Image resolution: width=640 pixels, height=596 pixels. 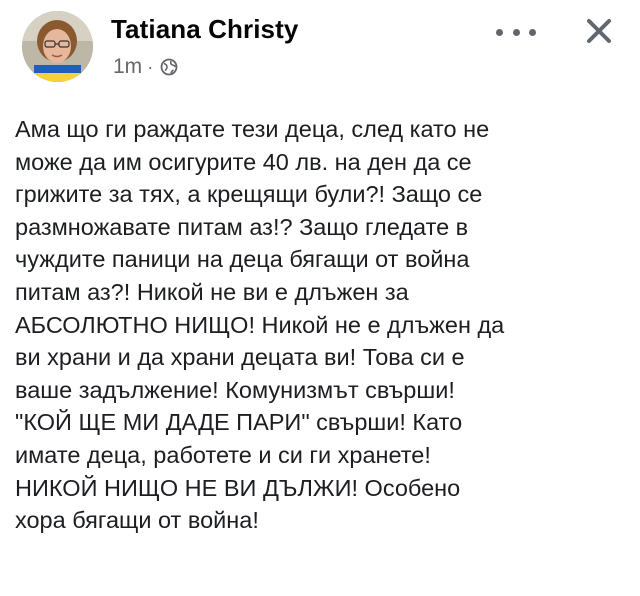 I want to click on author-avatar, so click(x=57, y=46).